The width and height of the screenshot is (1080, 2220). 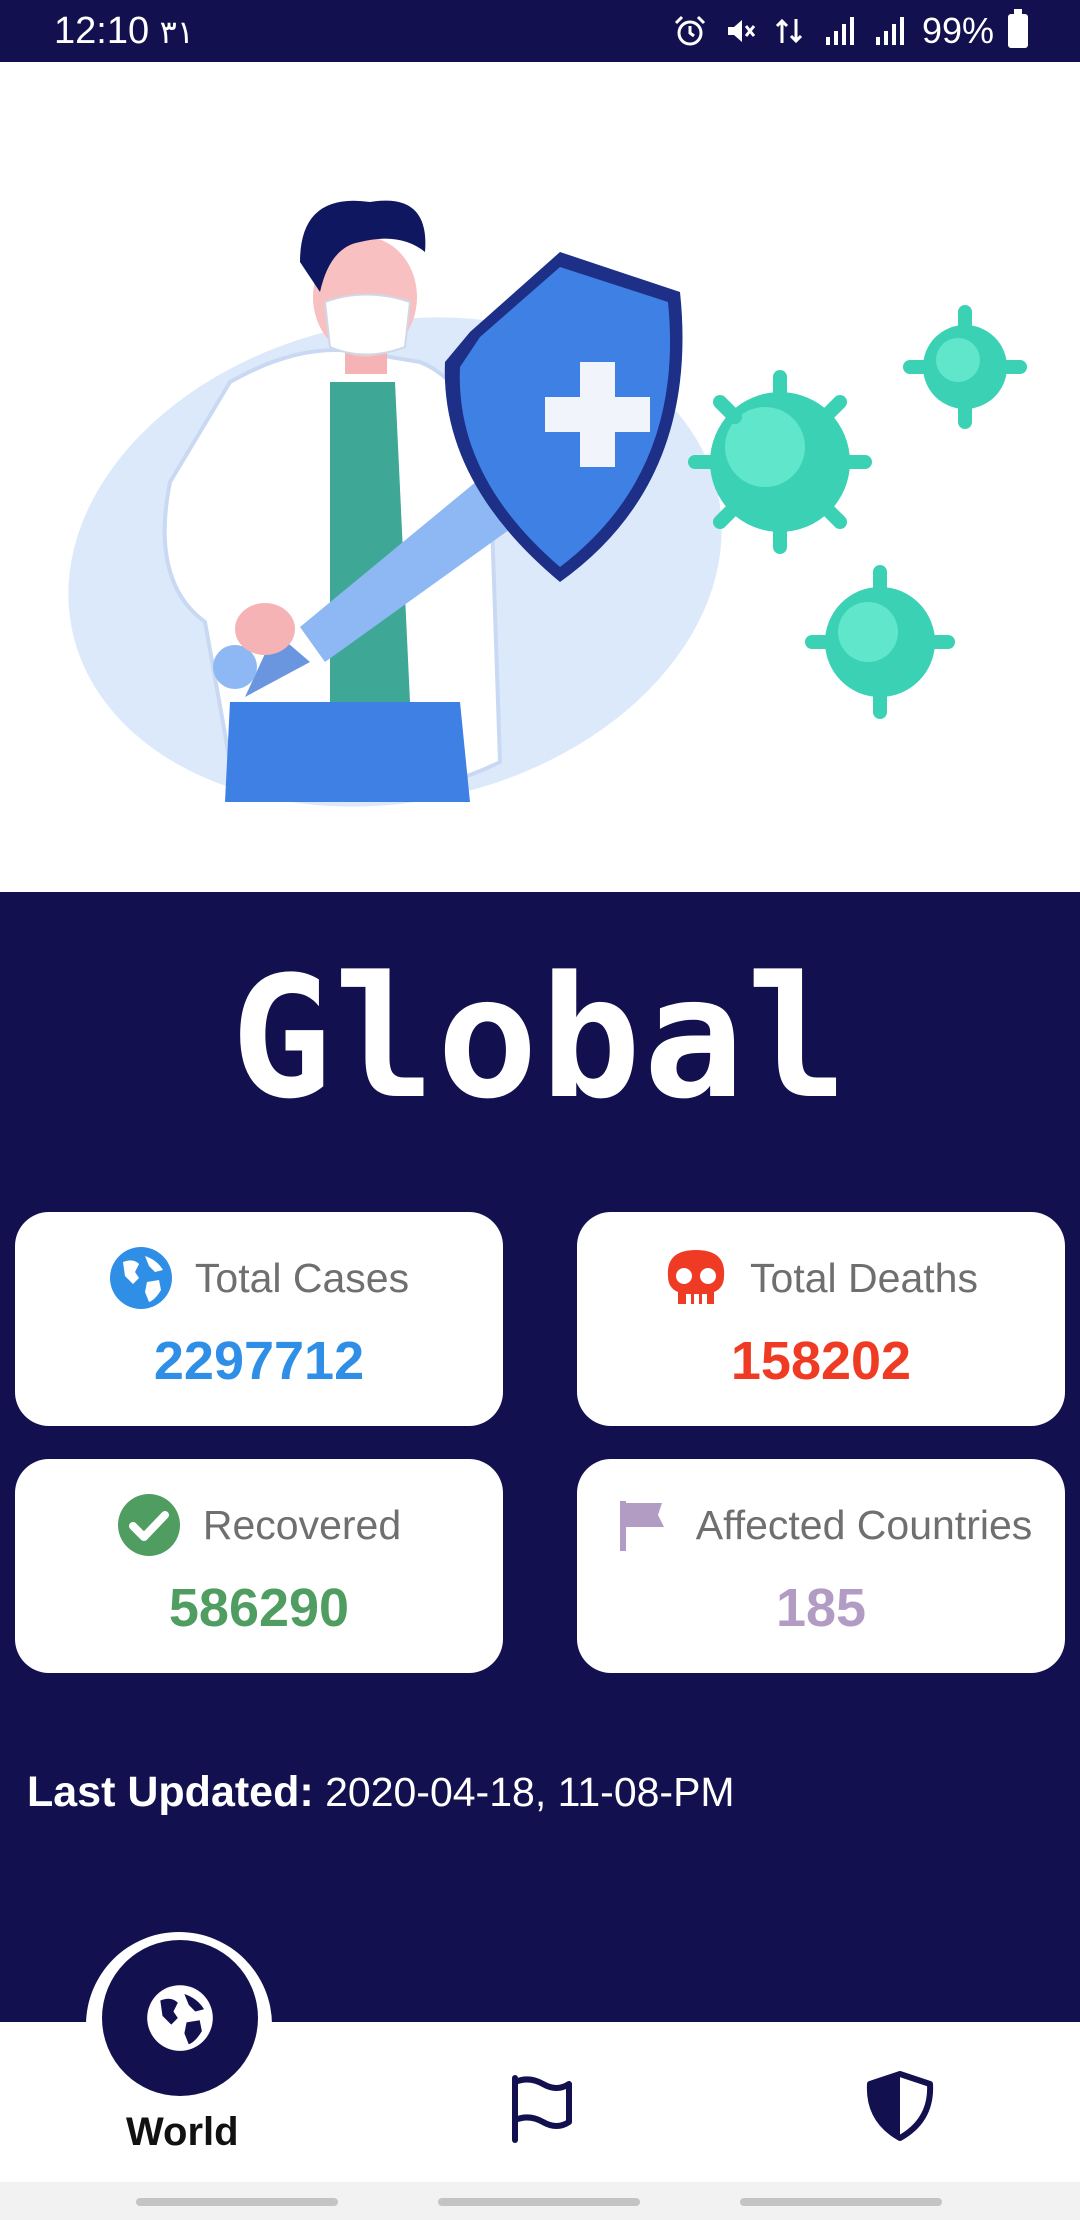 I want to click on nav-item-world-label: World, so click(x=182, y=2132).